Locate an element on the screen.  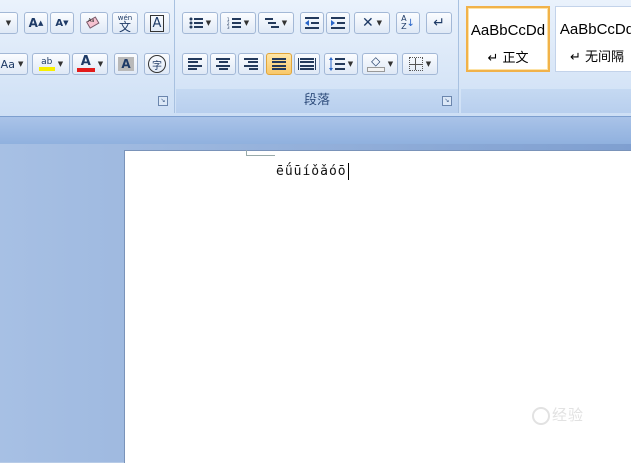
align-right-icon is located at coordinates (251, 64).